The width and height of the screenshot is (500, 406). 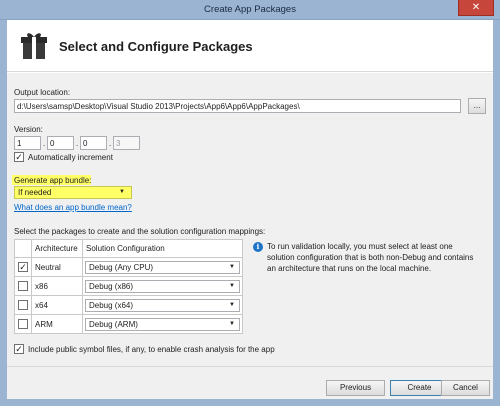 I want to click on configuration-value: Debug (Any CPU), so click(x=121, y=267).